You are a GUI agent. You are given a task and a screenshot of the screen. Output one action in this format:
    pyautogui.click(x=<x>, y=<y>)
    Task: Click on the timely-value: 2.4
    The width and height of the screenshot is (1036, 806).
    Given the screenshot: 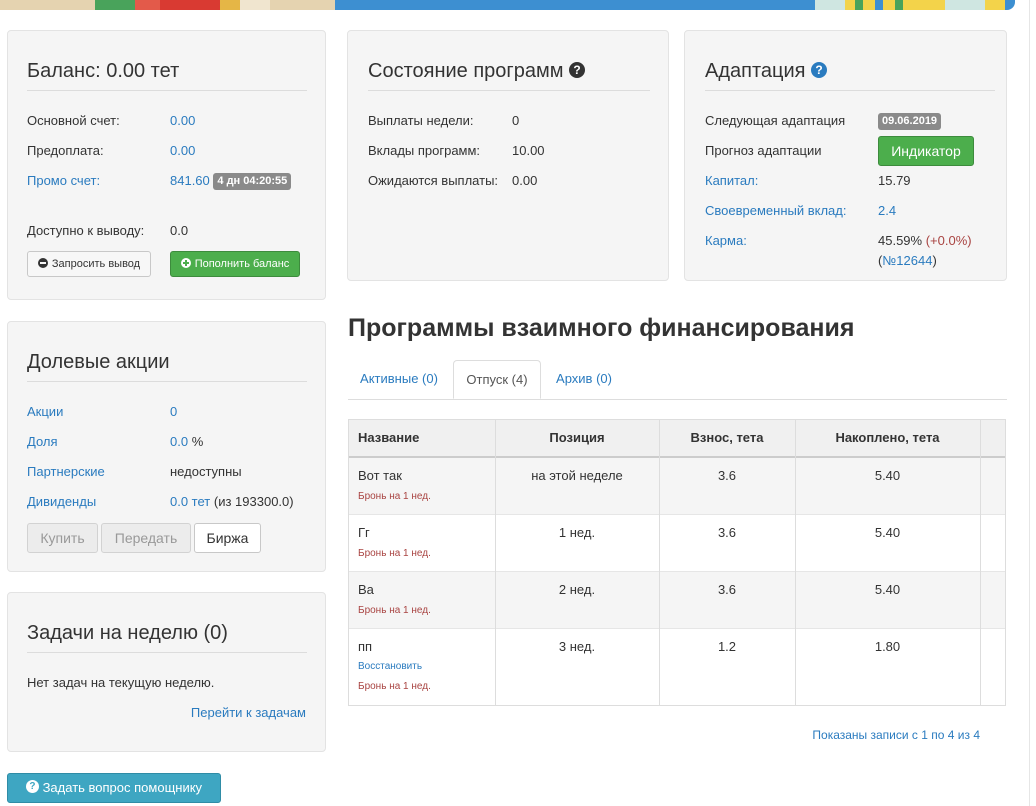 What is the action you would take?
    pyautogui.click(x=887, y=211)
    